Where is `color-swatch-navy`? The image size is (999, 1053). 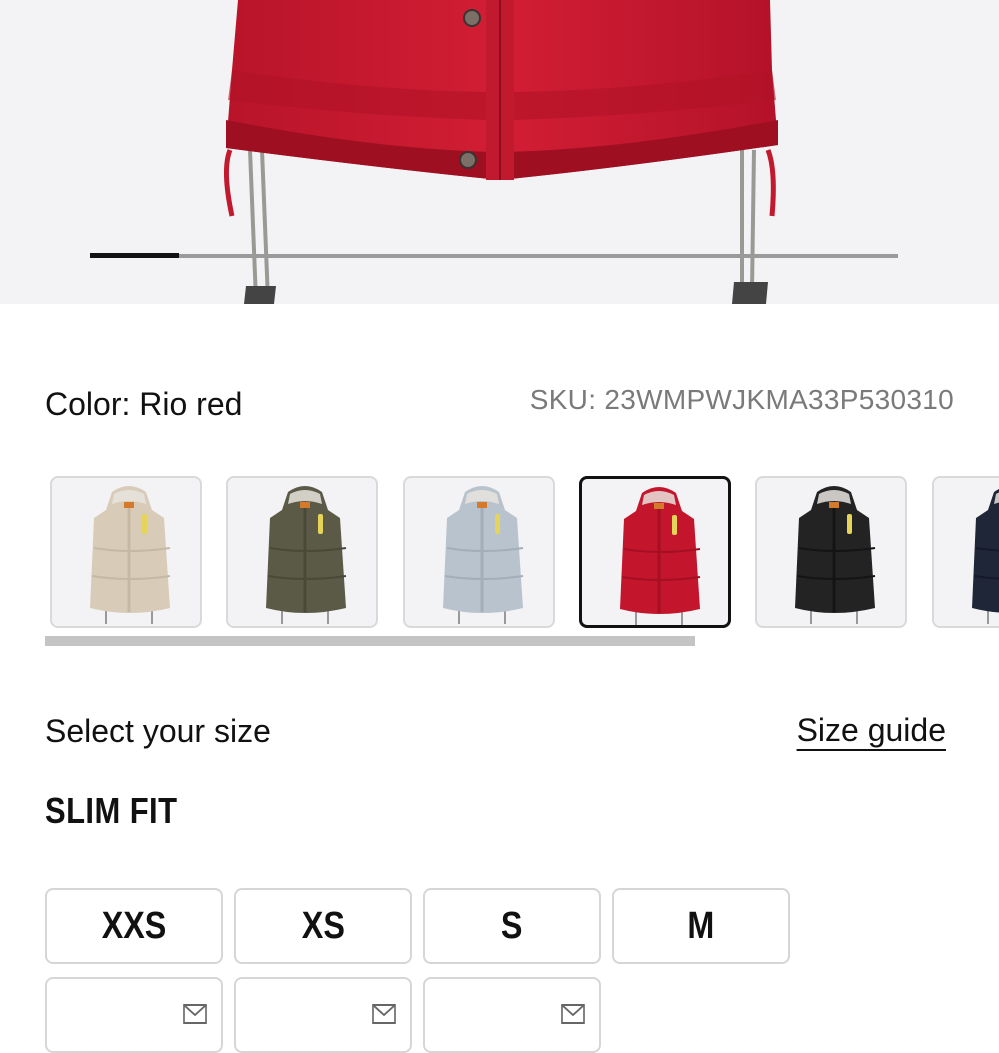
color-swatch-navy is located at coordinates (965, 552).